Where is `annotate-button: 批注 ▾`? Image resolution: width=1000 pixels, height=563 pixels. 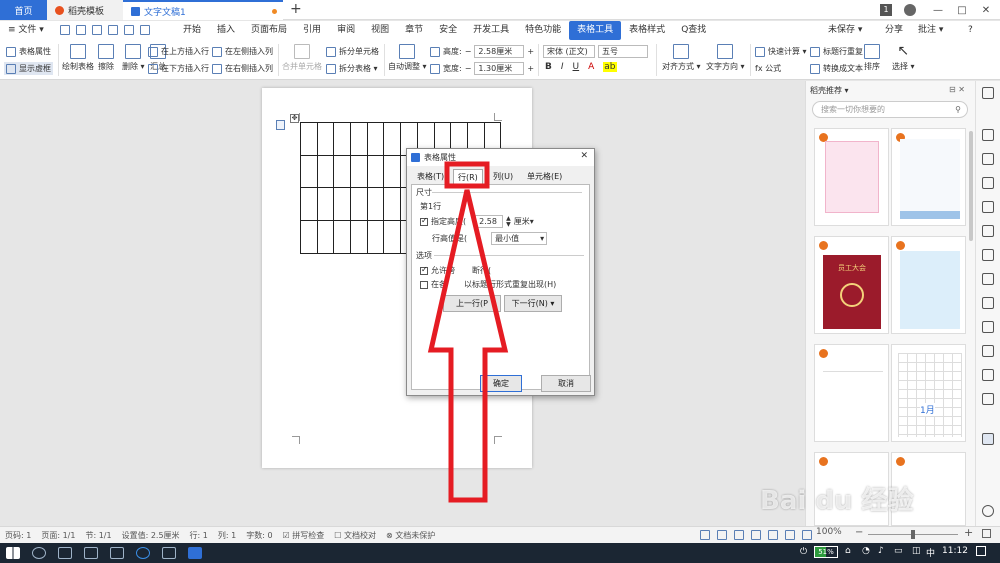 annotate-button: 批注 ▾ is located at coordinates (930, 30).